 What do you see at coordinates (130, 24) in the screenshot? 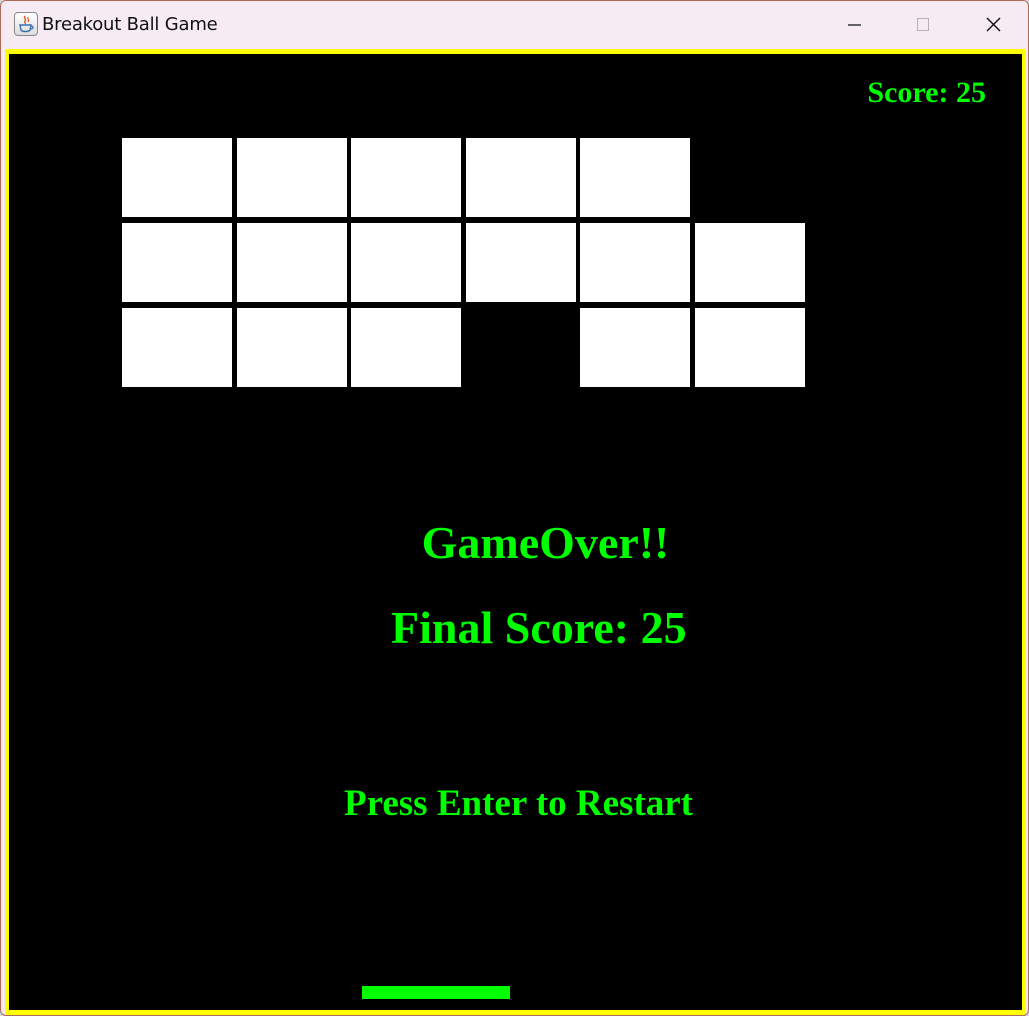
I see `window-title: Breakout Ball Game` at bounding box center [130, 24].